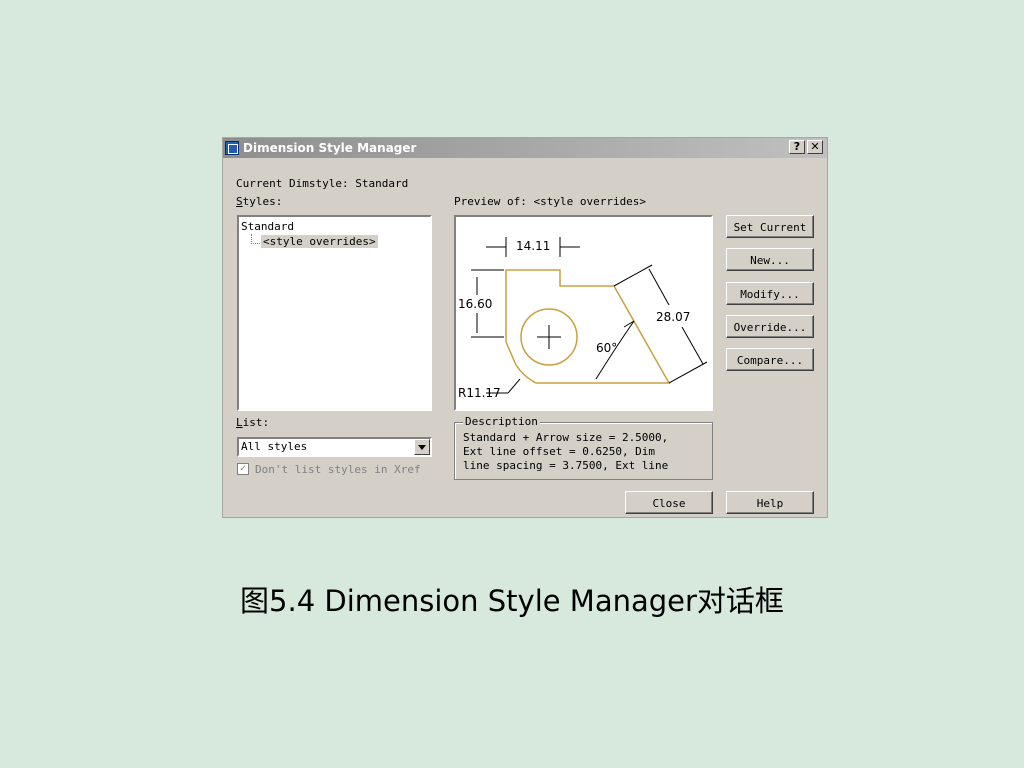 This screenshot has height=768, width=1024. I want to click on preview-panel: 14.11 16.60 28.07 60° R11.17, so click(583, 313).